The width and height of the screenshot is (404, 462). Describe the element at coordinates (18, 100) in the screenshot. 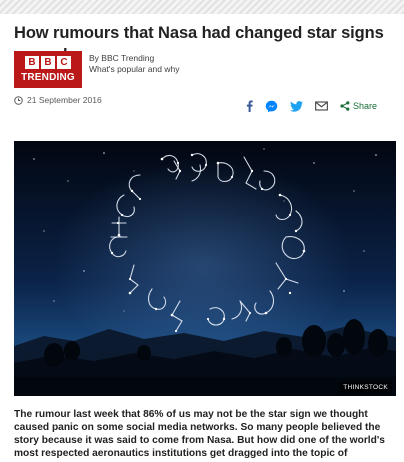

I see `clock-icon` at that location.